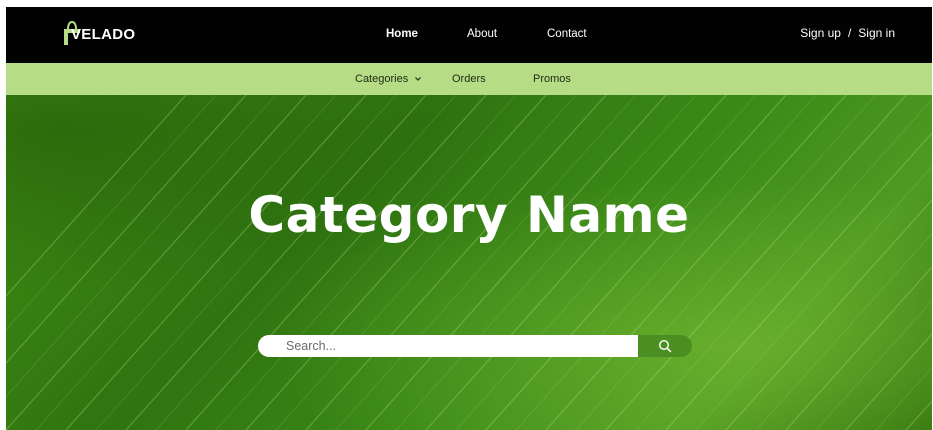  I want to click on auth-links: Sign up / Sign in, so click(847, 33).